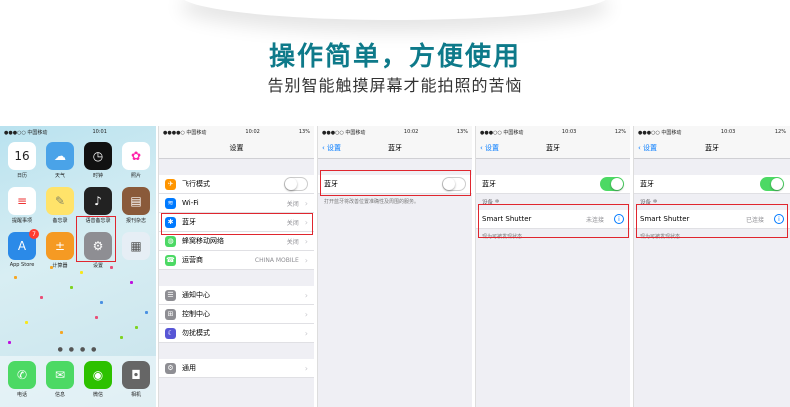 The height and width of the screenshot is (407, 790). Describe the element at coordinates (292, 204) in the screenshot. I see `settings-row-value: 关闭` at that location.